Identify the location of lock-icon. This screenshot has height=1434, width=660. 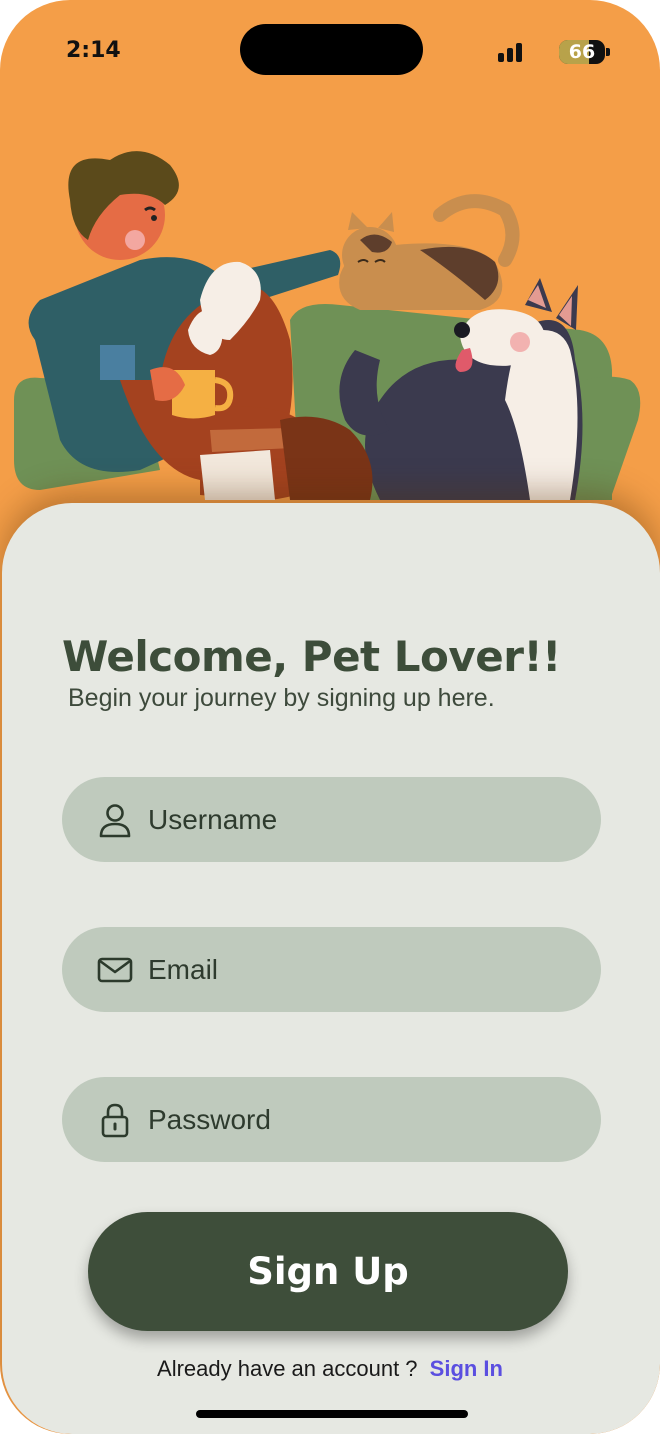
(115, 1120).